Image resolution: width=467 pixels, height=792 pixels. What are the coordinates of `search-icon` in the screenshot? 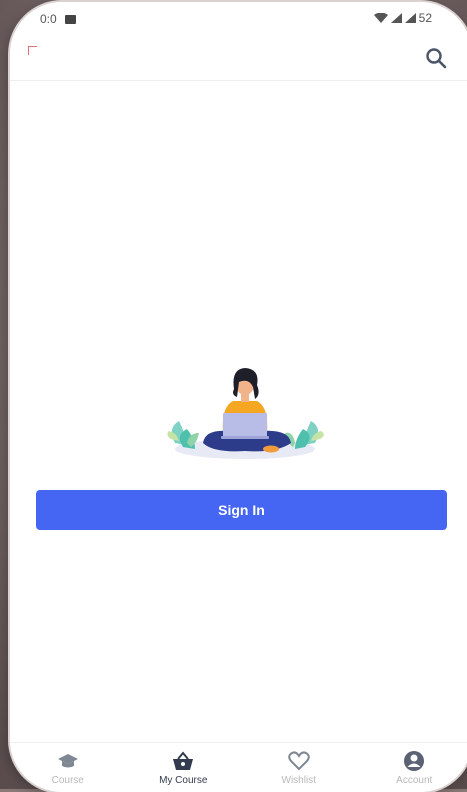 It's located at (436, 58).